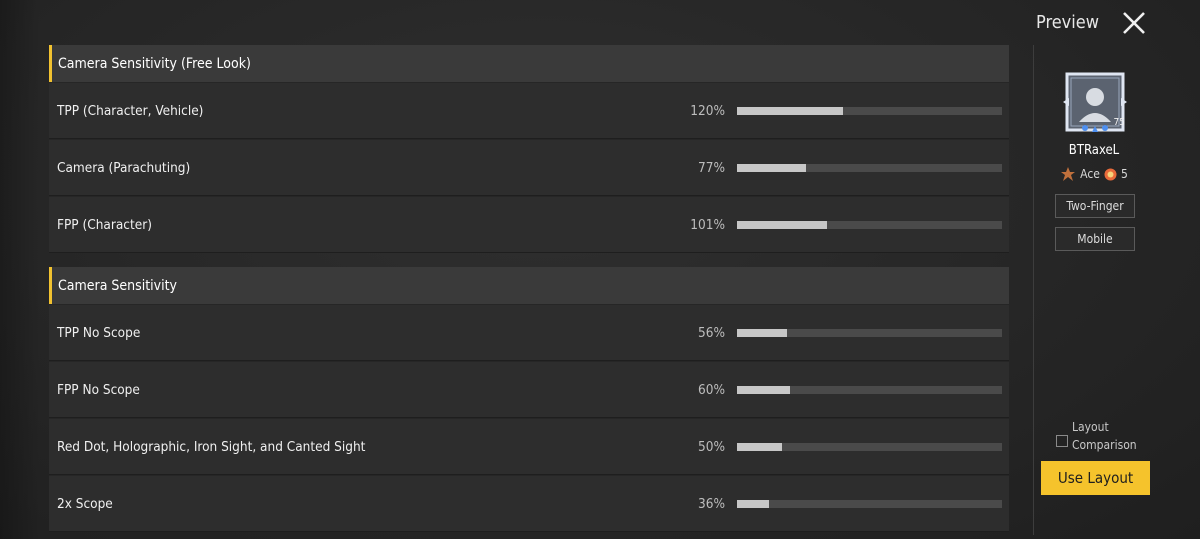  I want to click on section-header: Camera Sensitivity, so click(529, 285).